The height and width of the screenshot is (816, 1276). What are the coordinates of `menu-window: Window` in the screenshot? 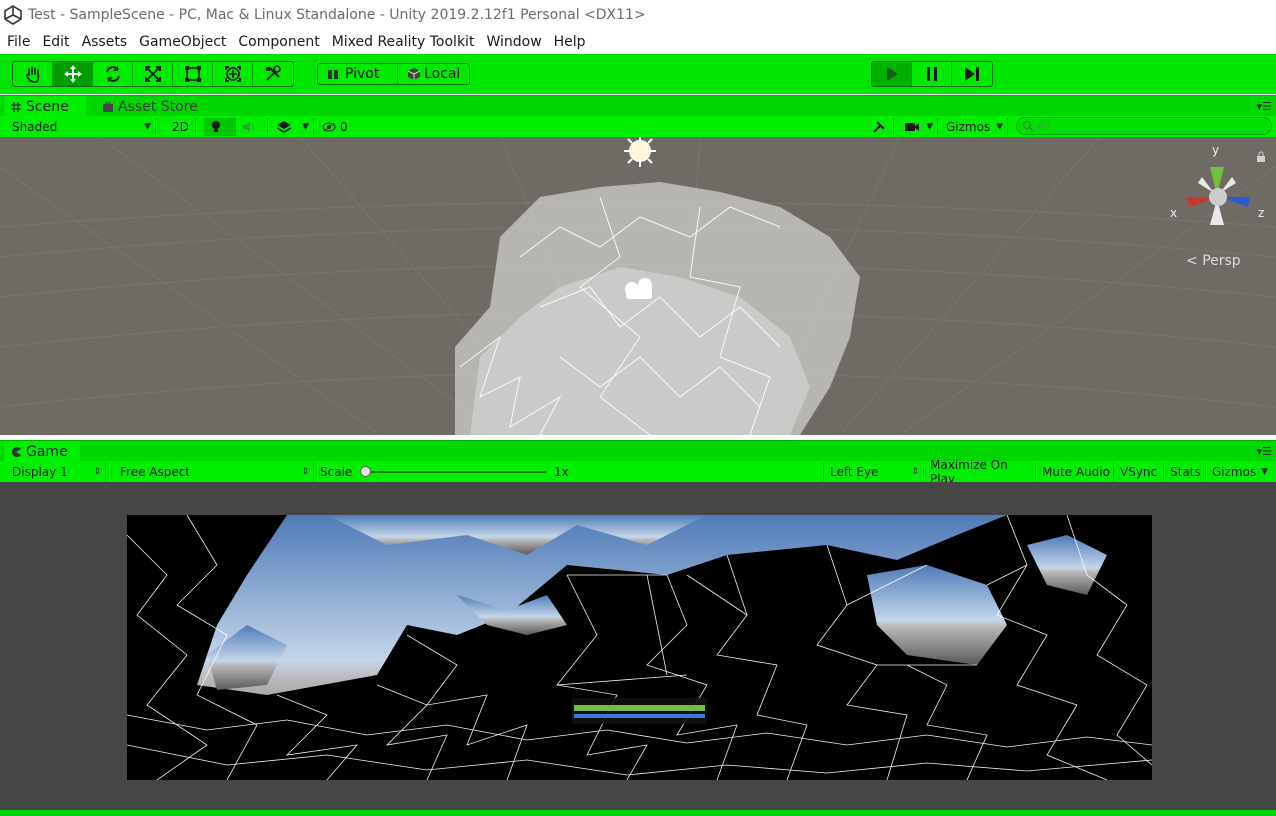 It's located at (512, 42).